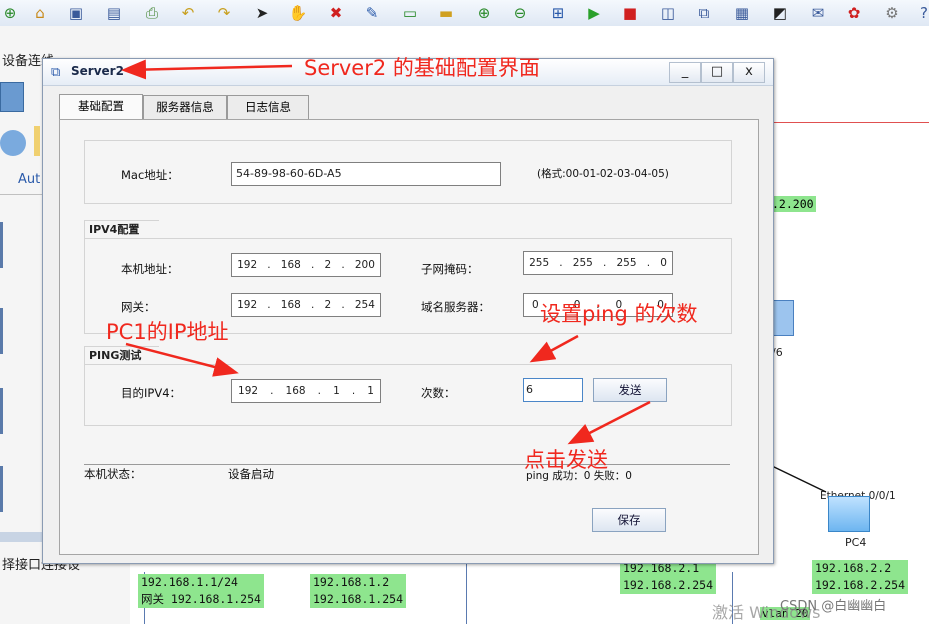 The image size is (929, 624). Describe the element at coordinates (207, 69) in the screenshot. I see `arrow-to-title` at that location.